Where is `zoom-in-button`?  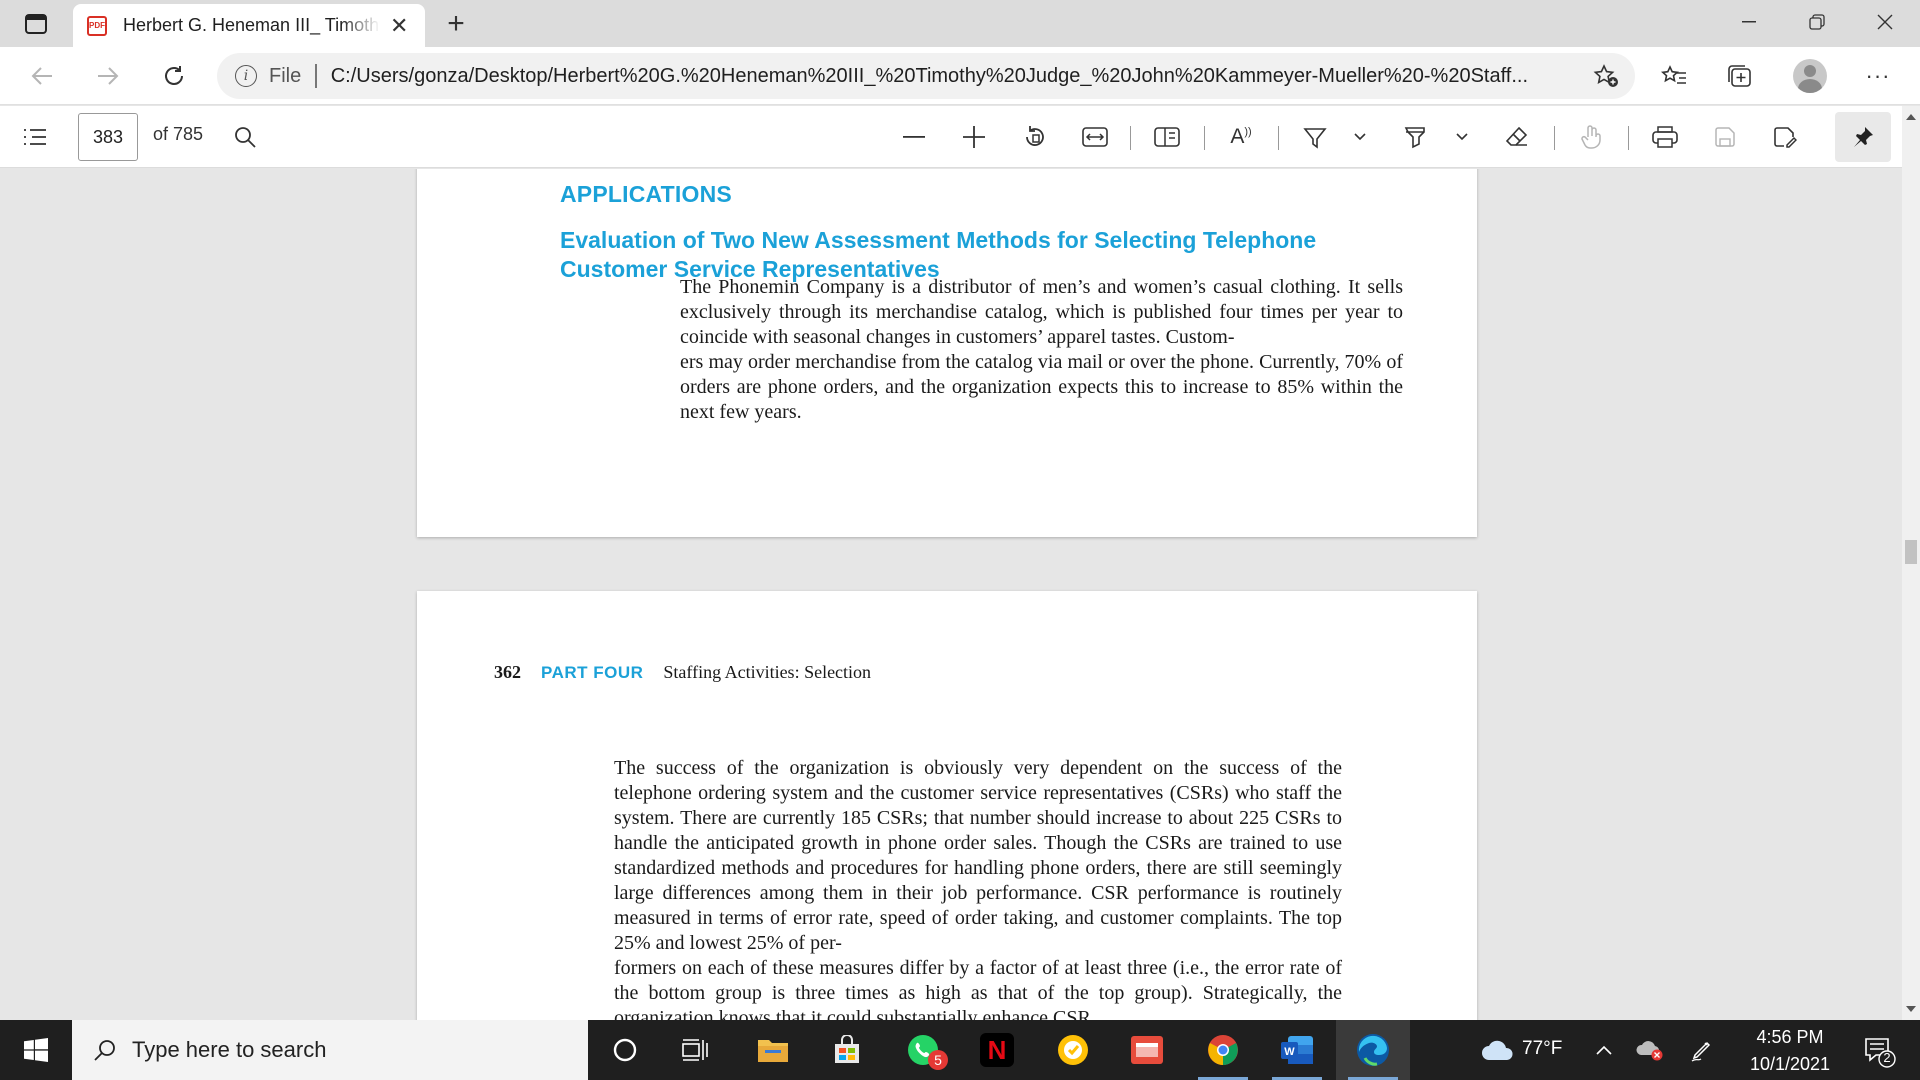
zoom-in-button is located at coordinates (974, 137).